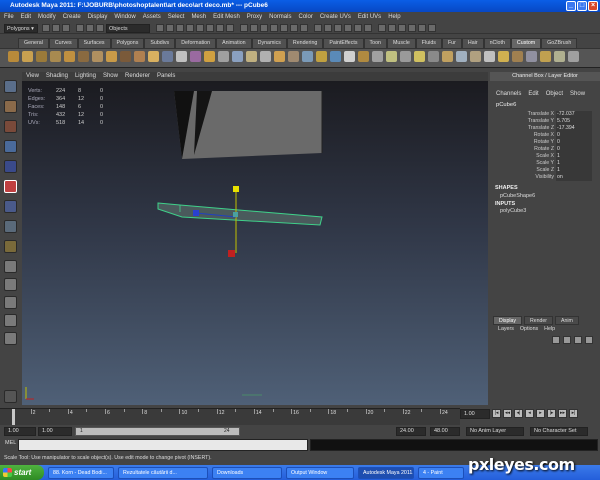 This screenshot has height=480, width=600. I want to click on menu-normals: Normals, so click(280, 17).